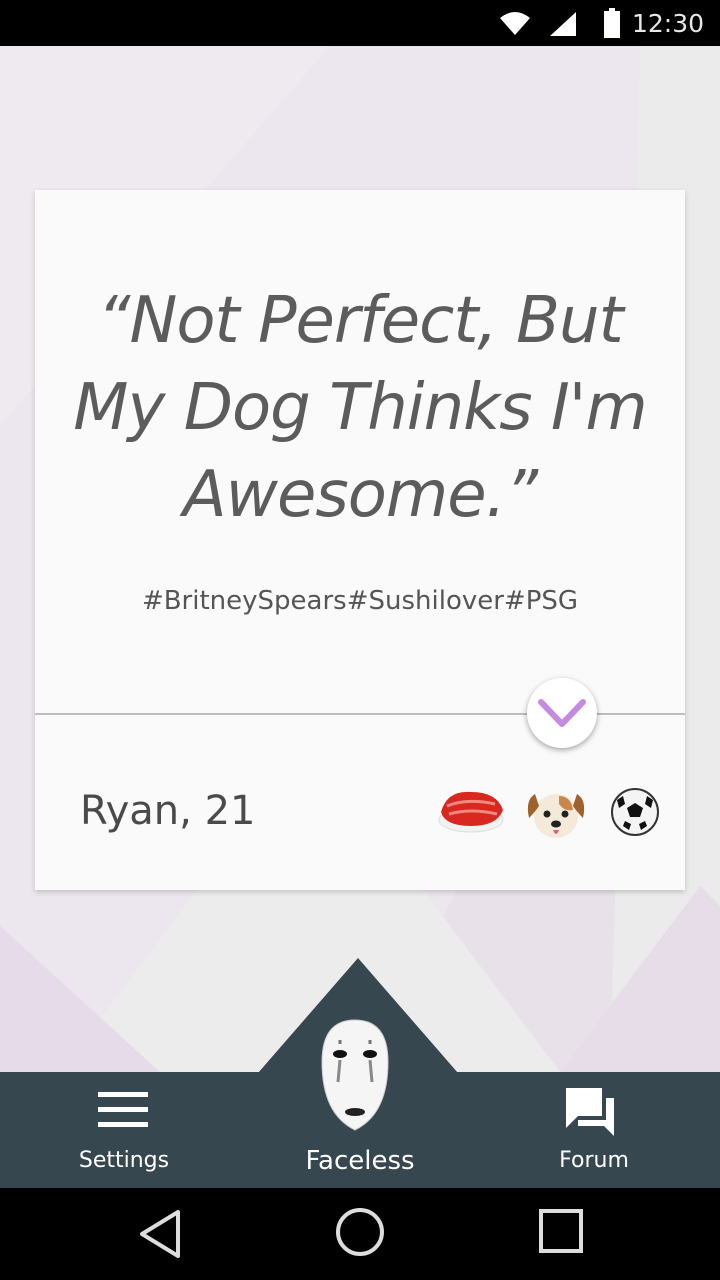 The image size is (720, 1280). I want to click on chevron-down-icon, so click(562, 713).